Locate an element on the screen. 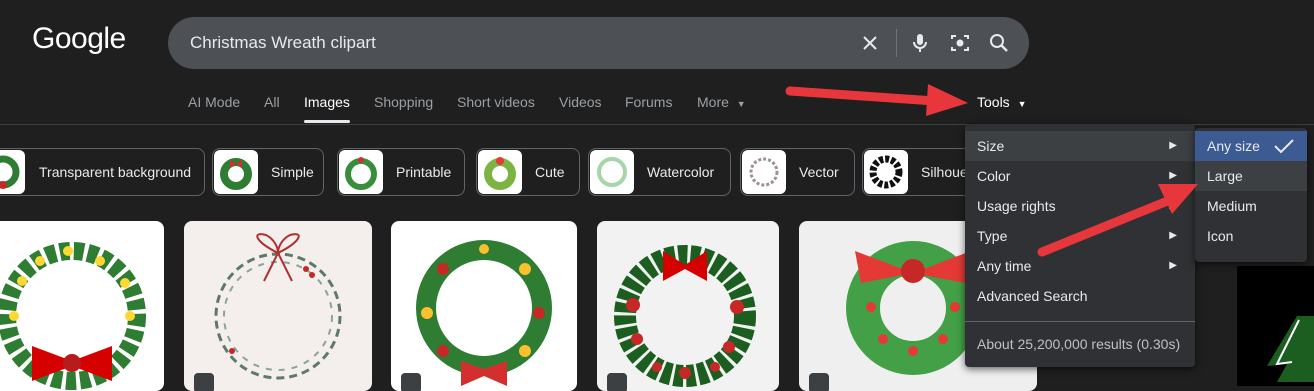 The width and height of the screenshot is (1314, 391). tools-button: Tools ▼ is located at coordinates (1002, 102).